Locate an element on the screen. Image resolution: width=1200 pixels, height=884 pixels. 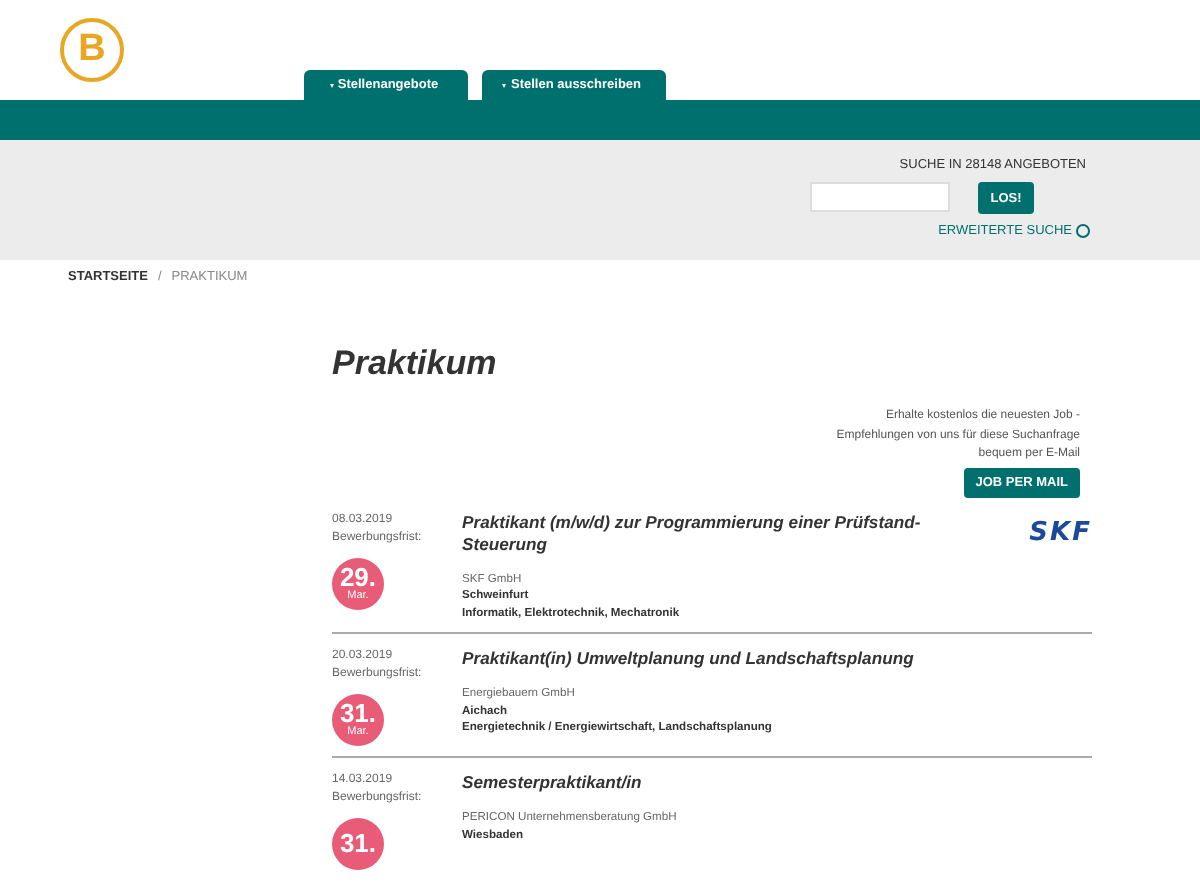
deadline-day: 29. is located at coordinates (358, 577).